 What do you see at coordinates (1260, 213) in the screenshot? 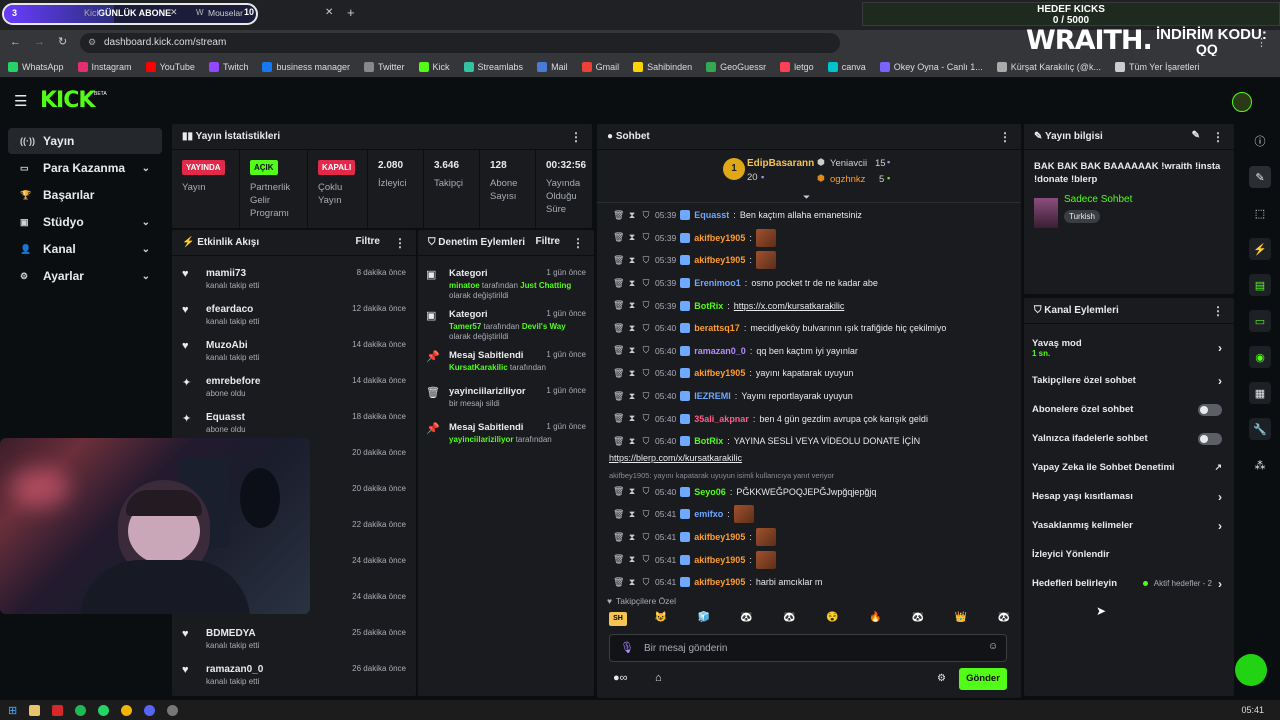
I see `crop-icon: ⬚` at bounding box center [1260, 213].